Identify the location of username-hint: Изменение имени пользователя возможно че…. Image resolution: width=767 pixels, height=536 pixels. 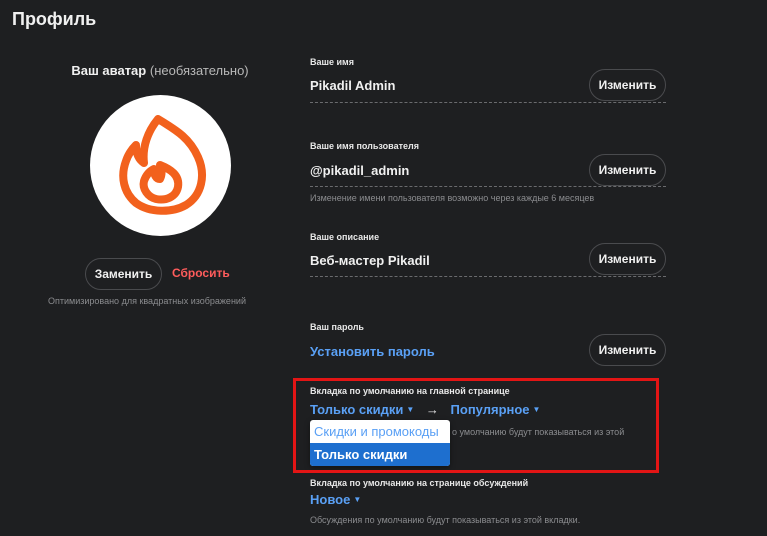
(452, 198).